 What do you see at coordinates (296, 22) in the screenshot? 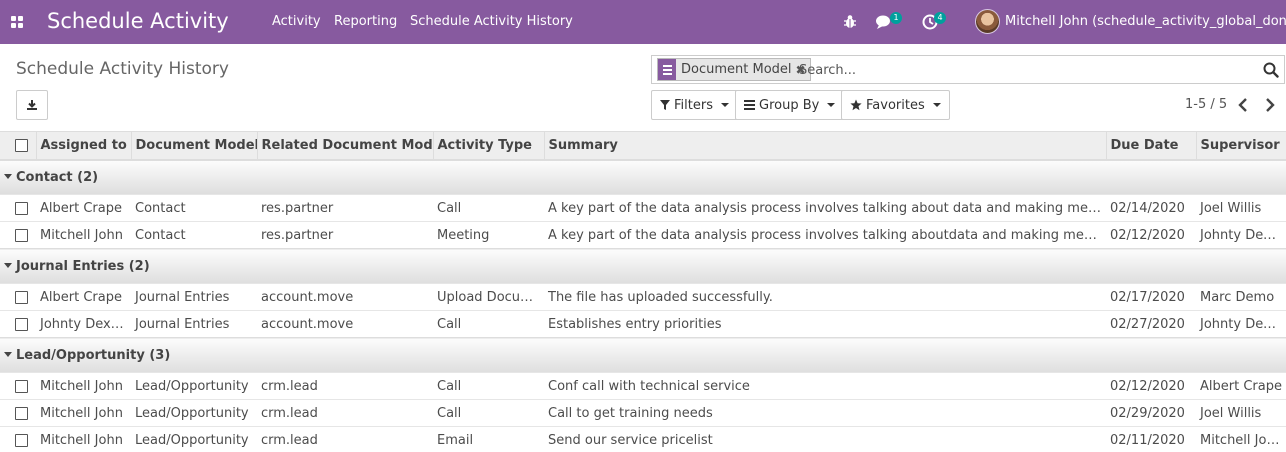
I see `menu-activity: Activity` at bounding box center [296, 22].